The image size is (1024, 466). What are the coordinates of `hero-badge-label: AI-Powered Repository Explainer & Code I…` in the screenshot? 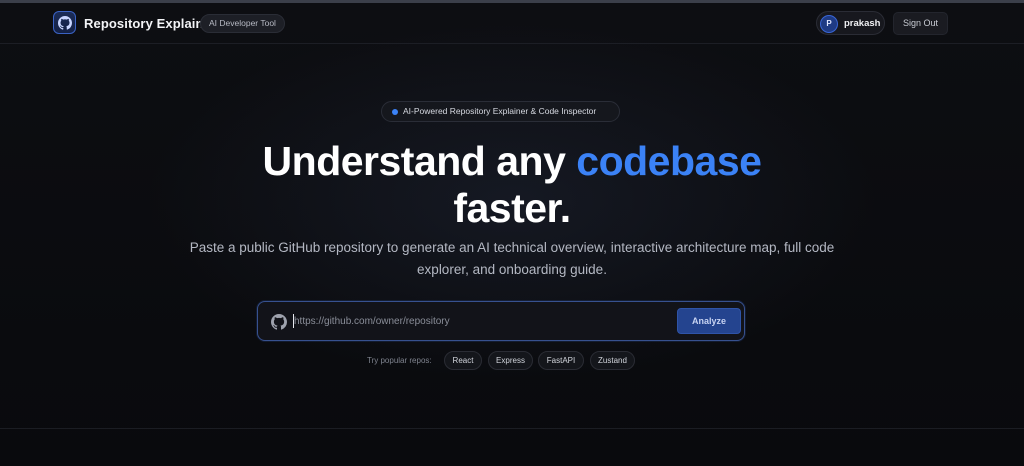 It's located at (500, 111).